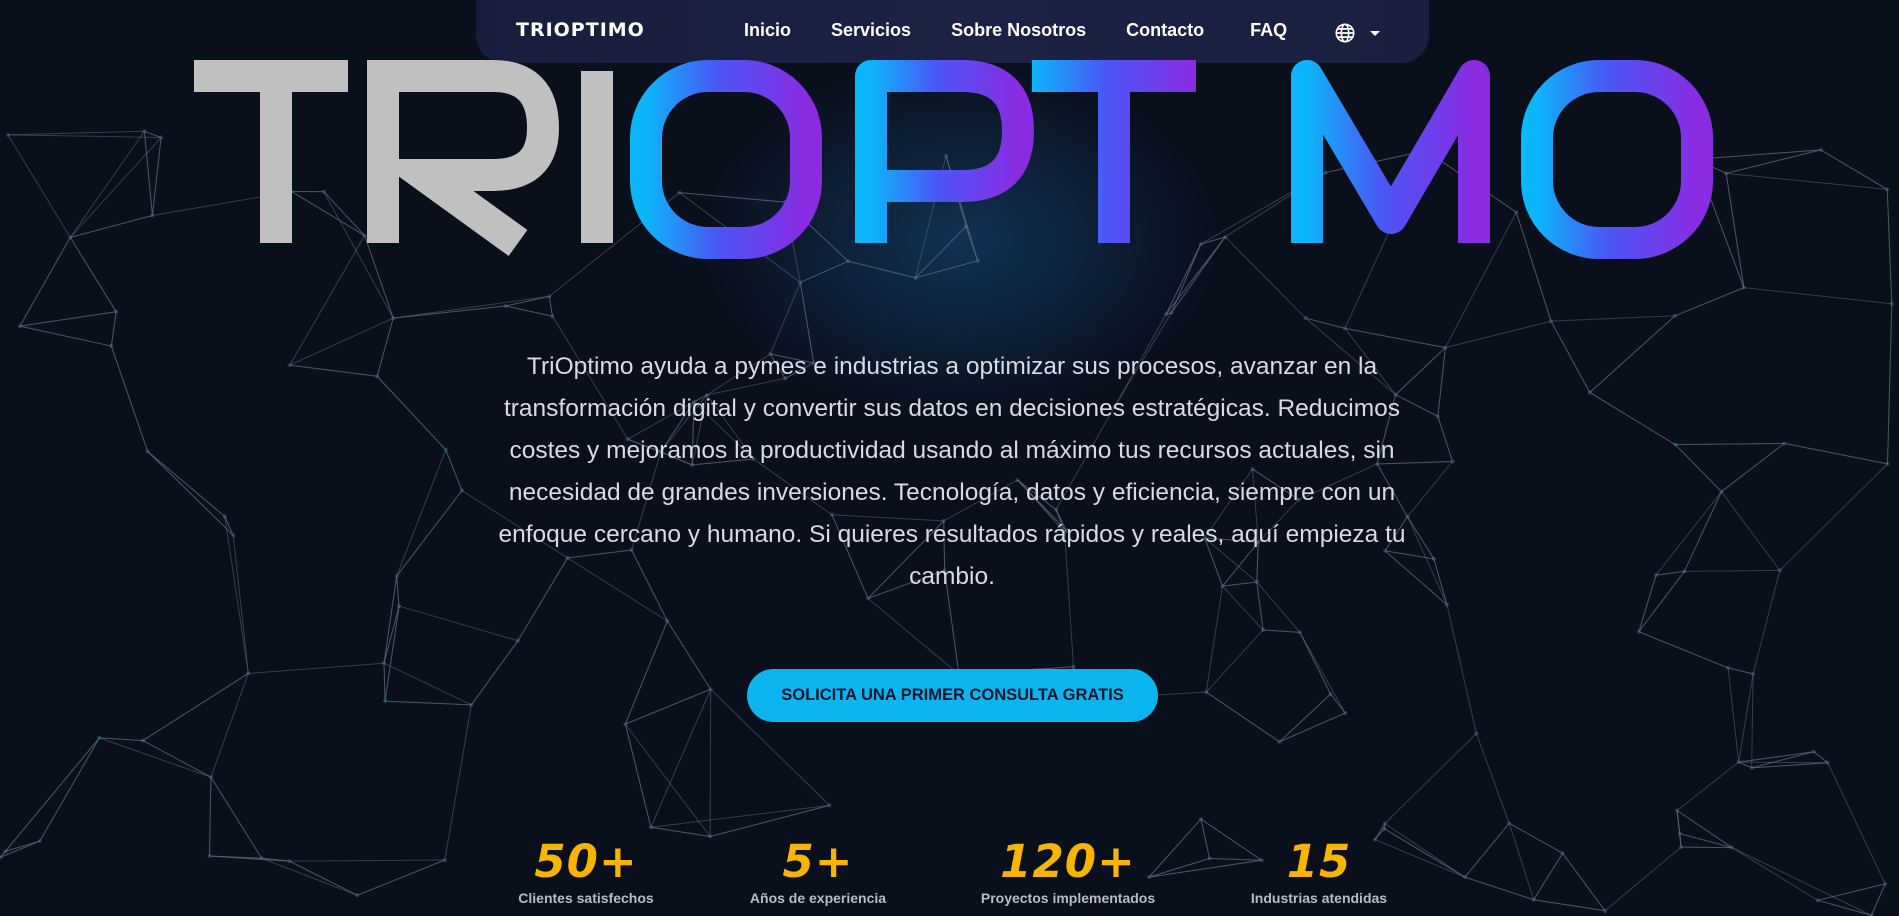 This screenshot has width=1899, height=916. I want to click on free-consultation-button: SOLICITA UNA PRIMER CONSULTA GRATIS, so click(952, 695).